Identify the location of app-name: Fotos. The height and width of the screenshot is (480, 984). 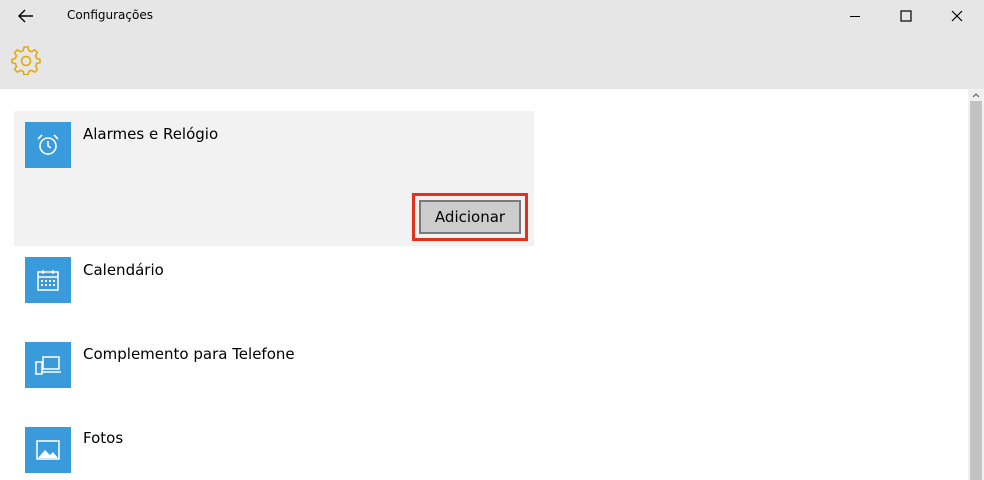
(103, 438).